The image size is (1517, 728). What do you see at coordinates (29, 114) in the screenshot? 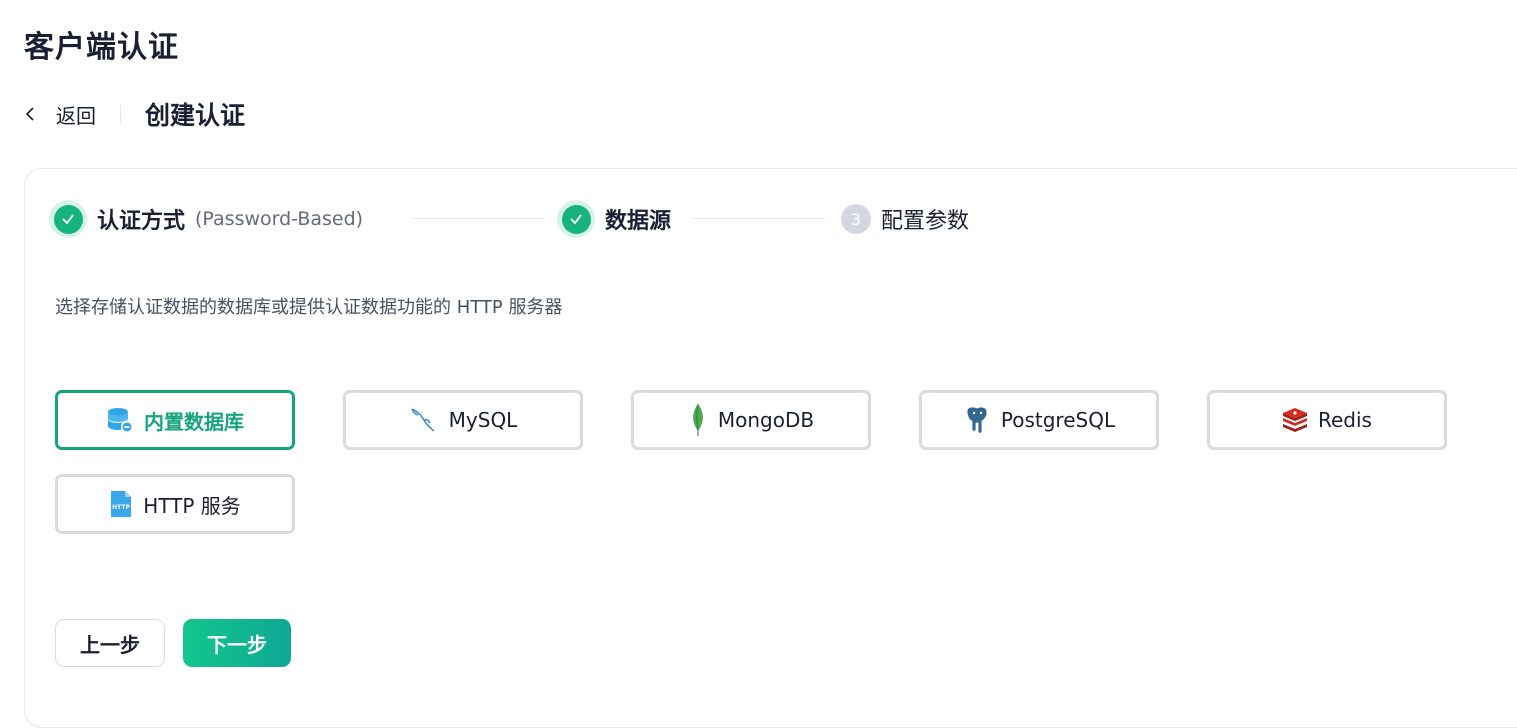
I see `chevron-left-icon` at bounding box center [29, 114].